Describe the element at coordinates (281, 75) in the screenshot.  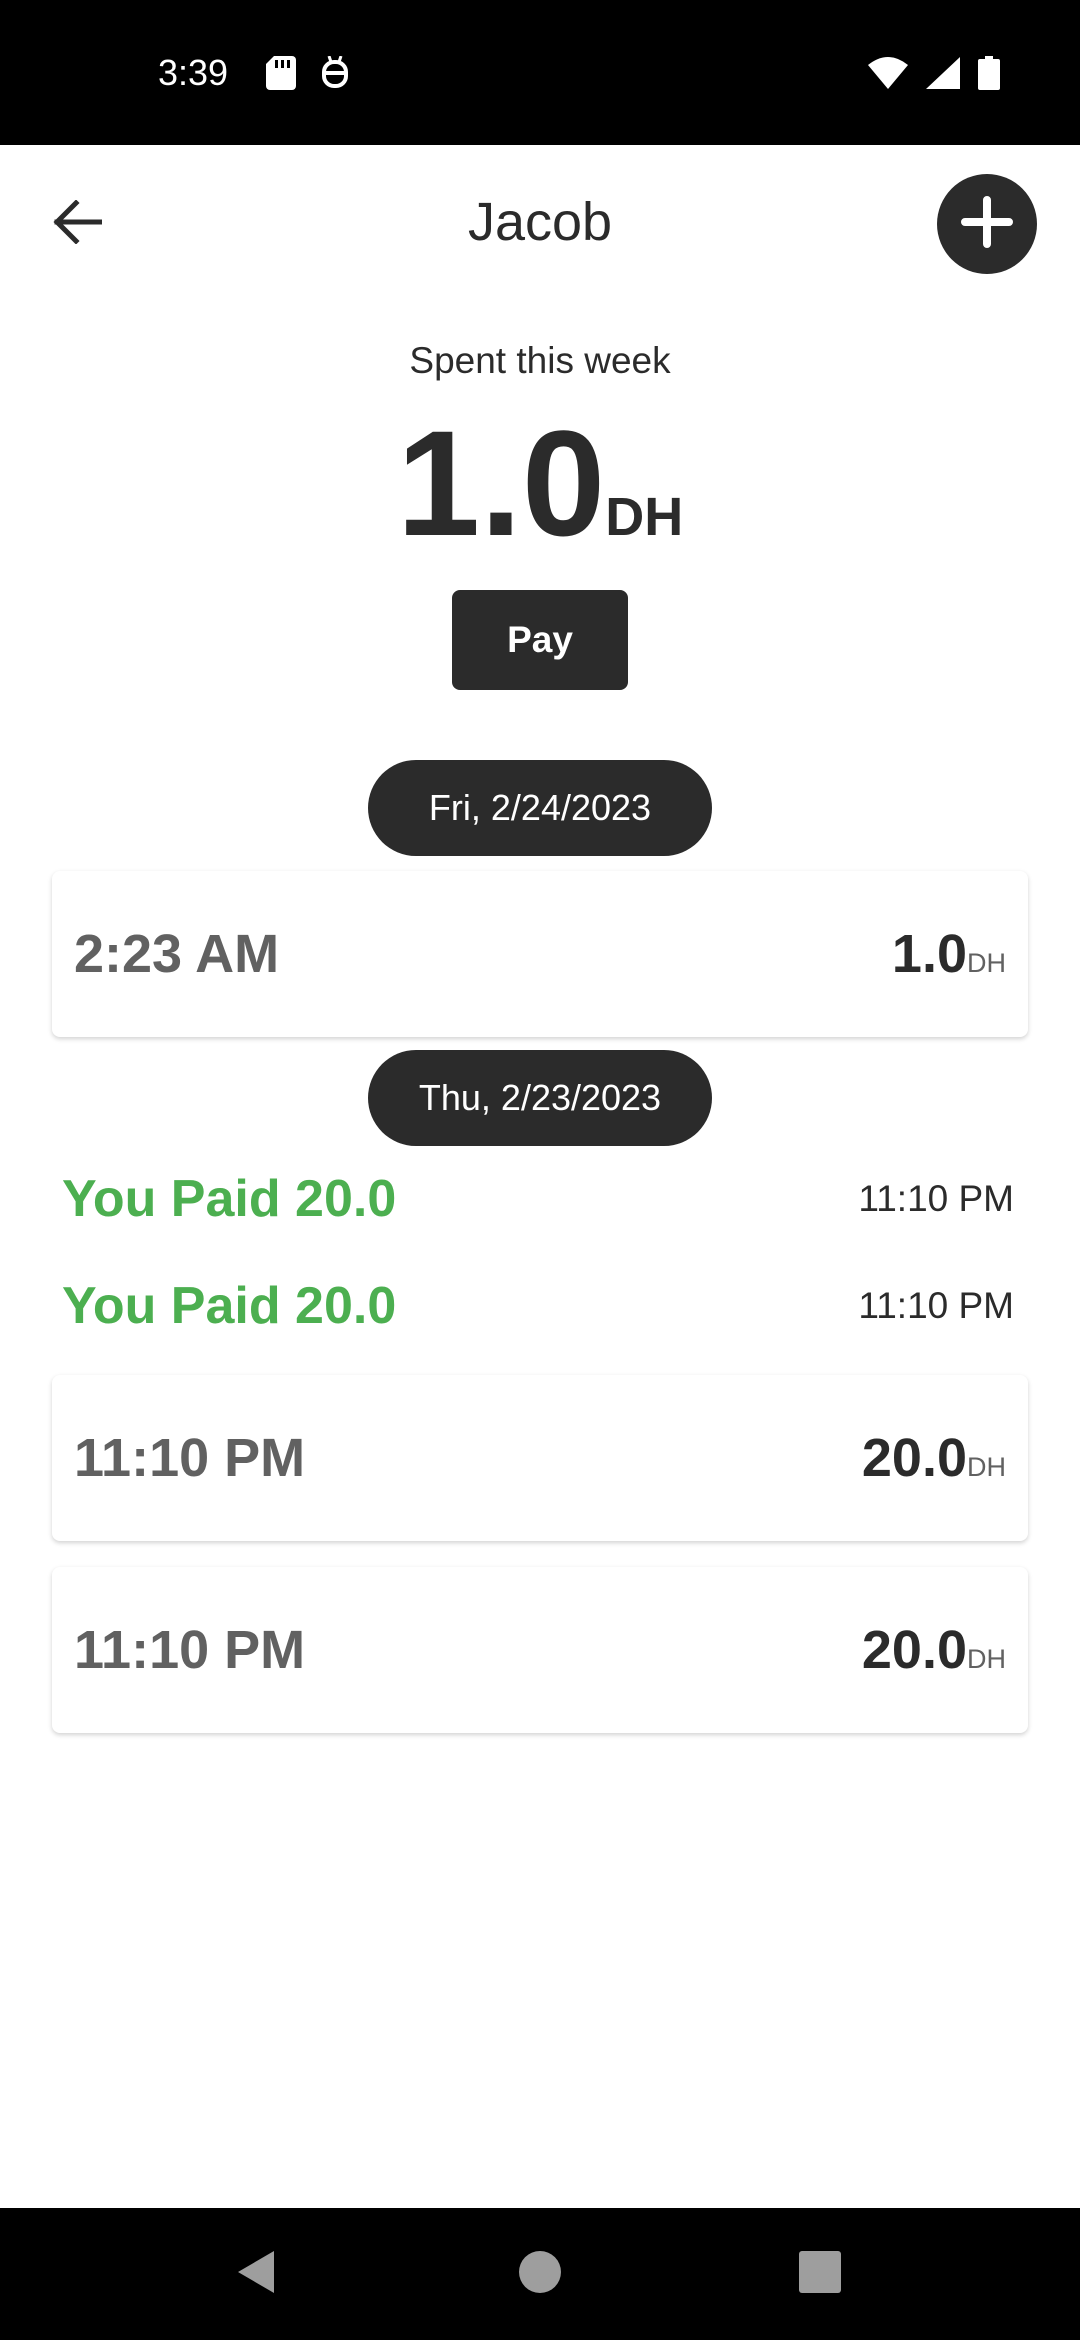
I see `sd-card-icon` at that location.